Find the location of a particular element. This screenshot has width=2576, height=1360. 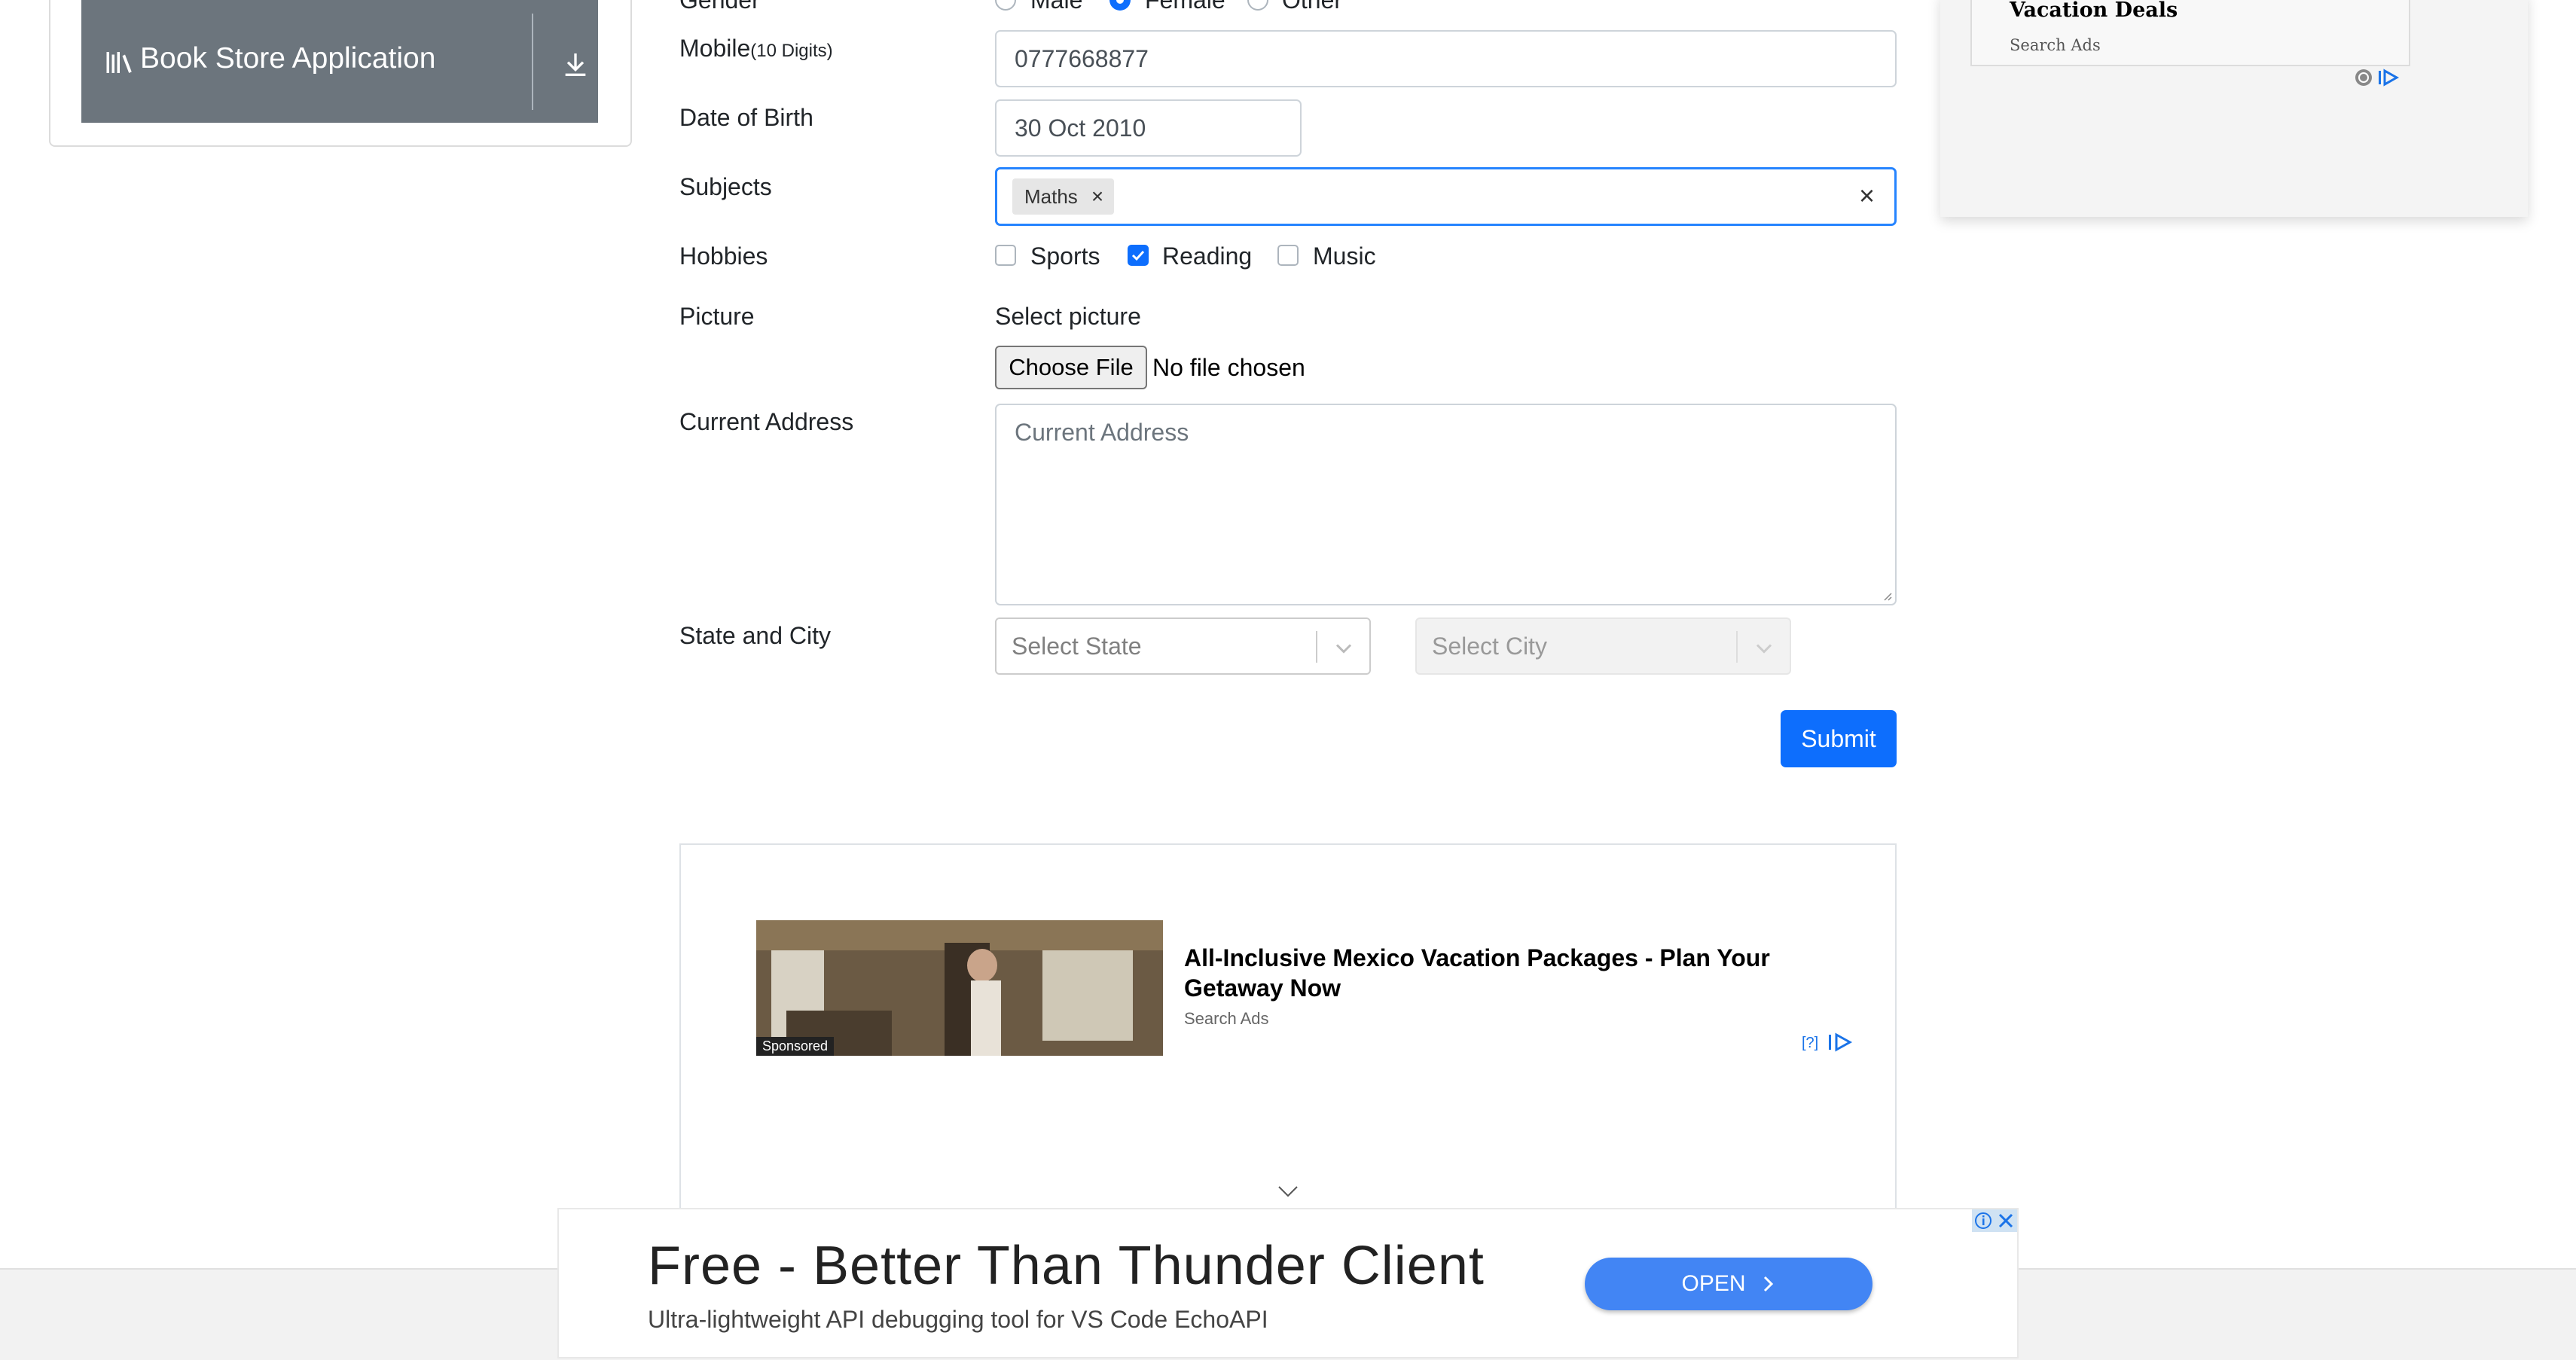

select-picture-text: Select picture is located at coordinates (1068, 316).